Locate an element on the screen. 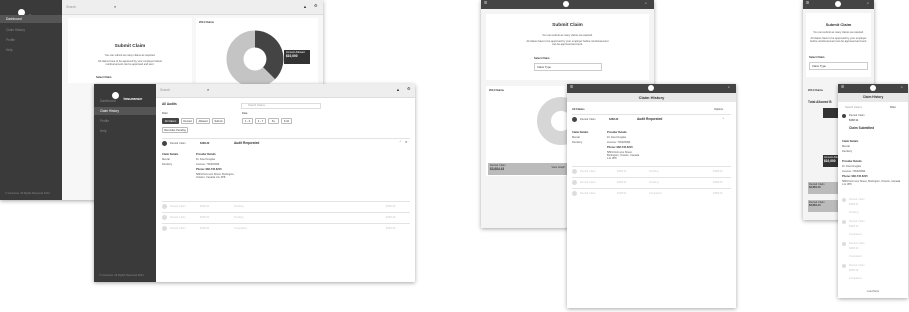 Image resolution: width=909 pixels, height=312 pixels. filter-reminder-pending: Reminder Pending is located at coordinates (175, 130).